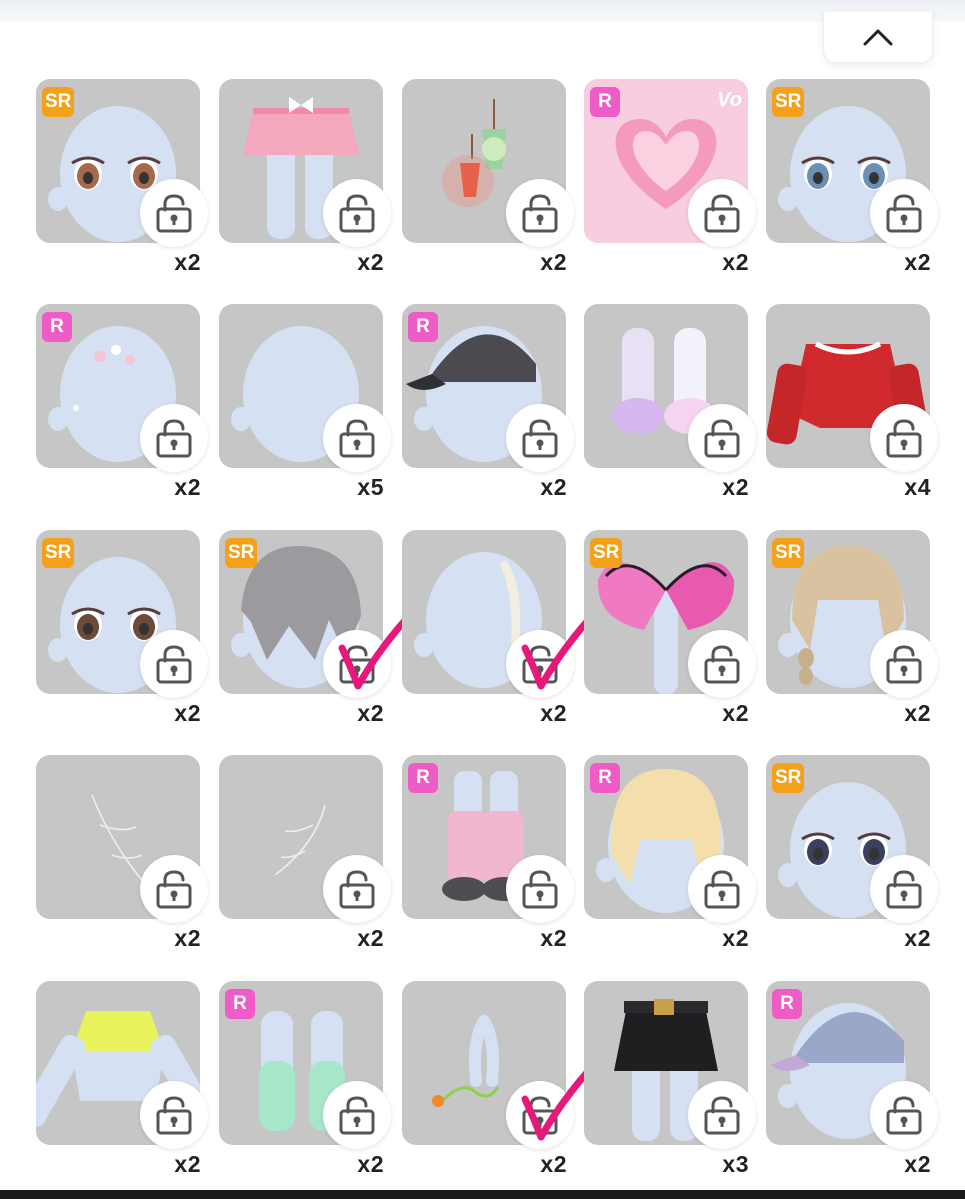  I want to click on bottom-bar, so click(482, 1194).